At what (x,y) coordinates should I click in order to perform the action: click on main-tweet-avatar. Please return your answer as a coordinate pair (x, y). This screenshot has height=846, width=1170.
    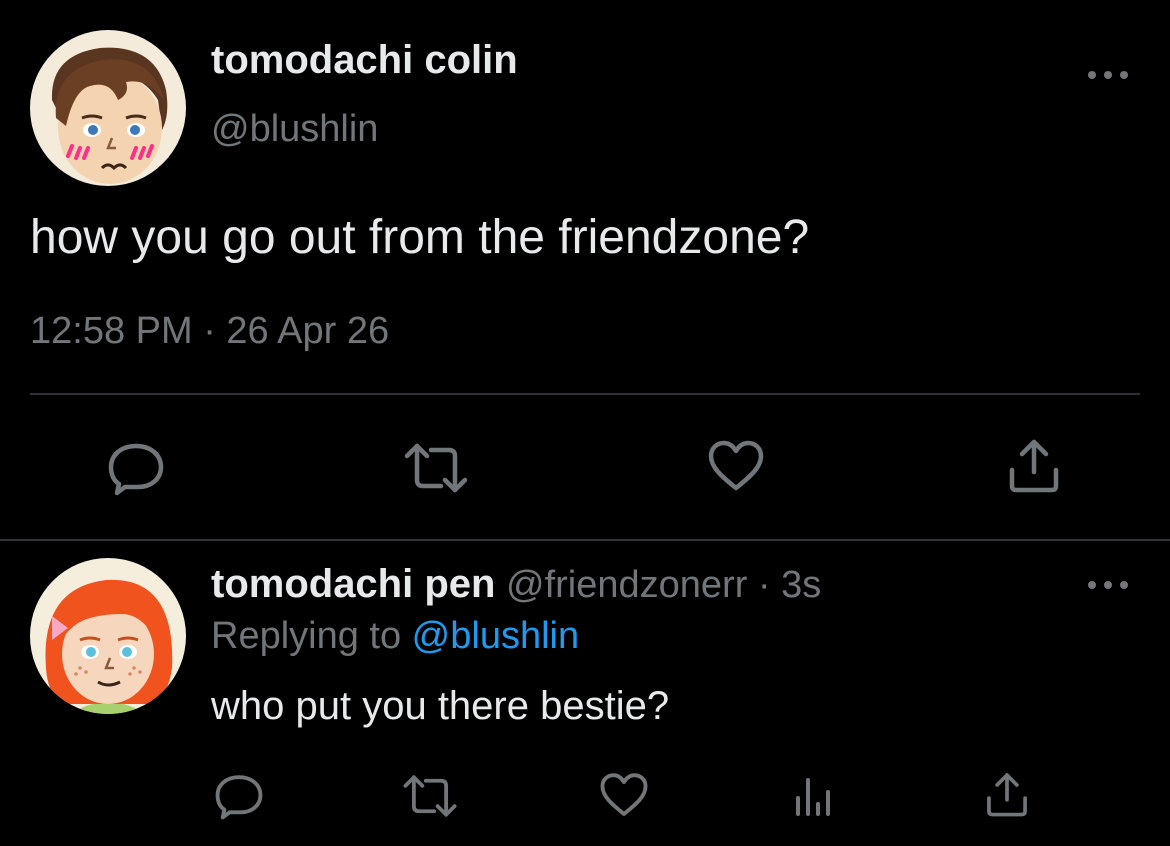
    Looking at the image, I should click on (108, 108).